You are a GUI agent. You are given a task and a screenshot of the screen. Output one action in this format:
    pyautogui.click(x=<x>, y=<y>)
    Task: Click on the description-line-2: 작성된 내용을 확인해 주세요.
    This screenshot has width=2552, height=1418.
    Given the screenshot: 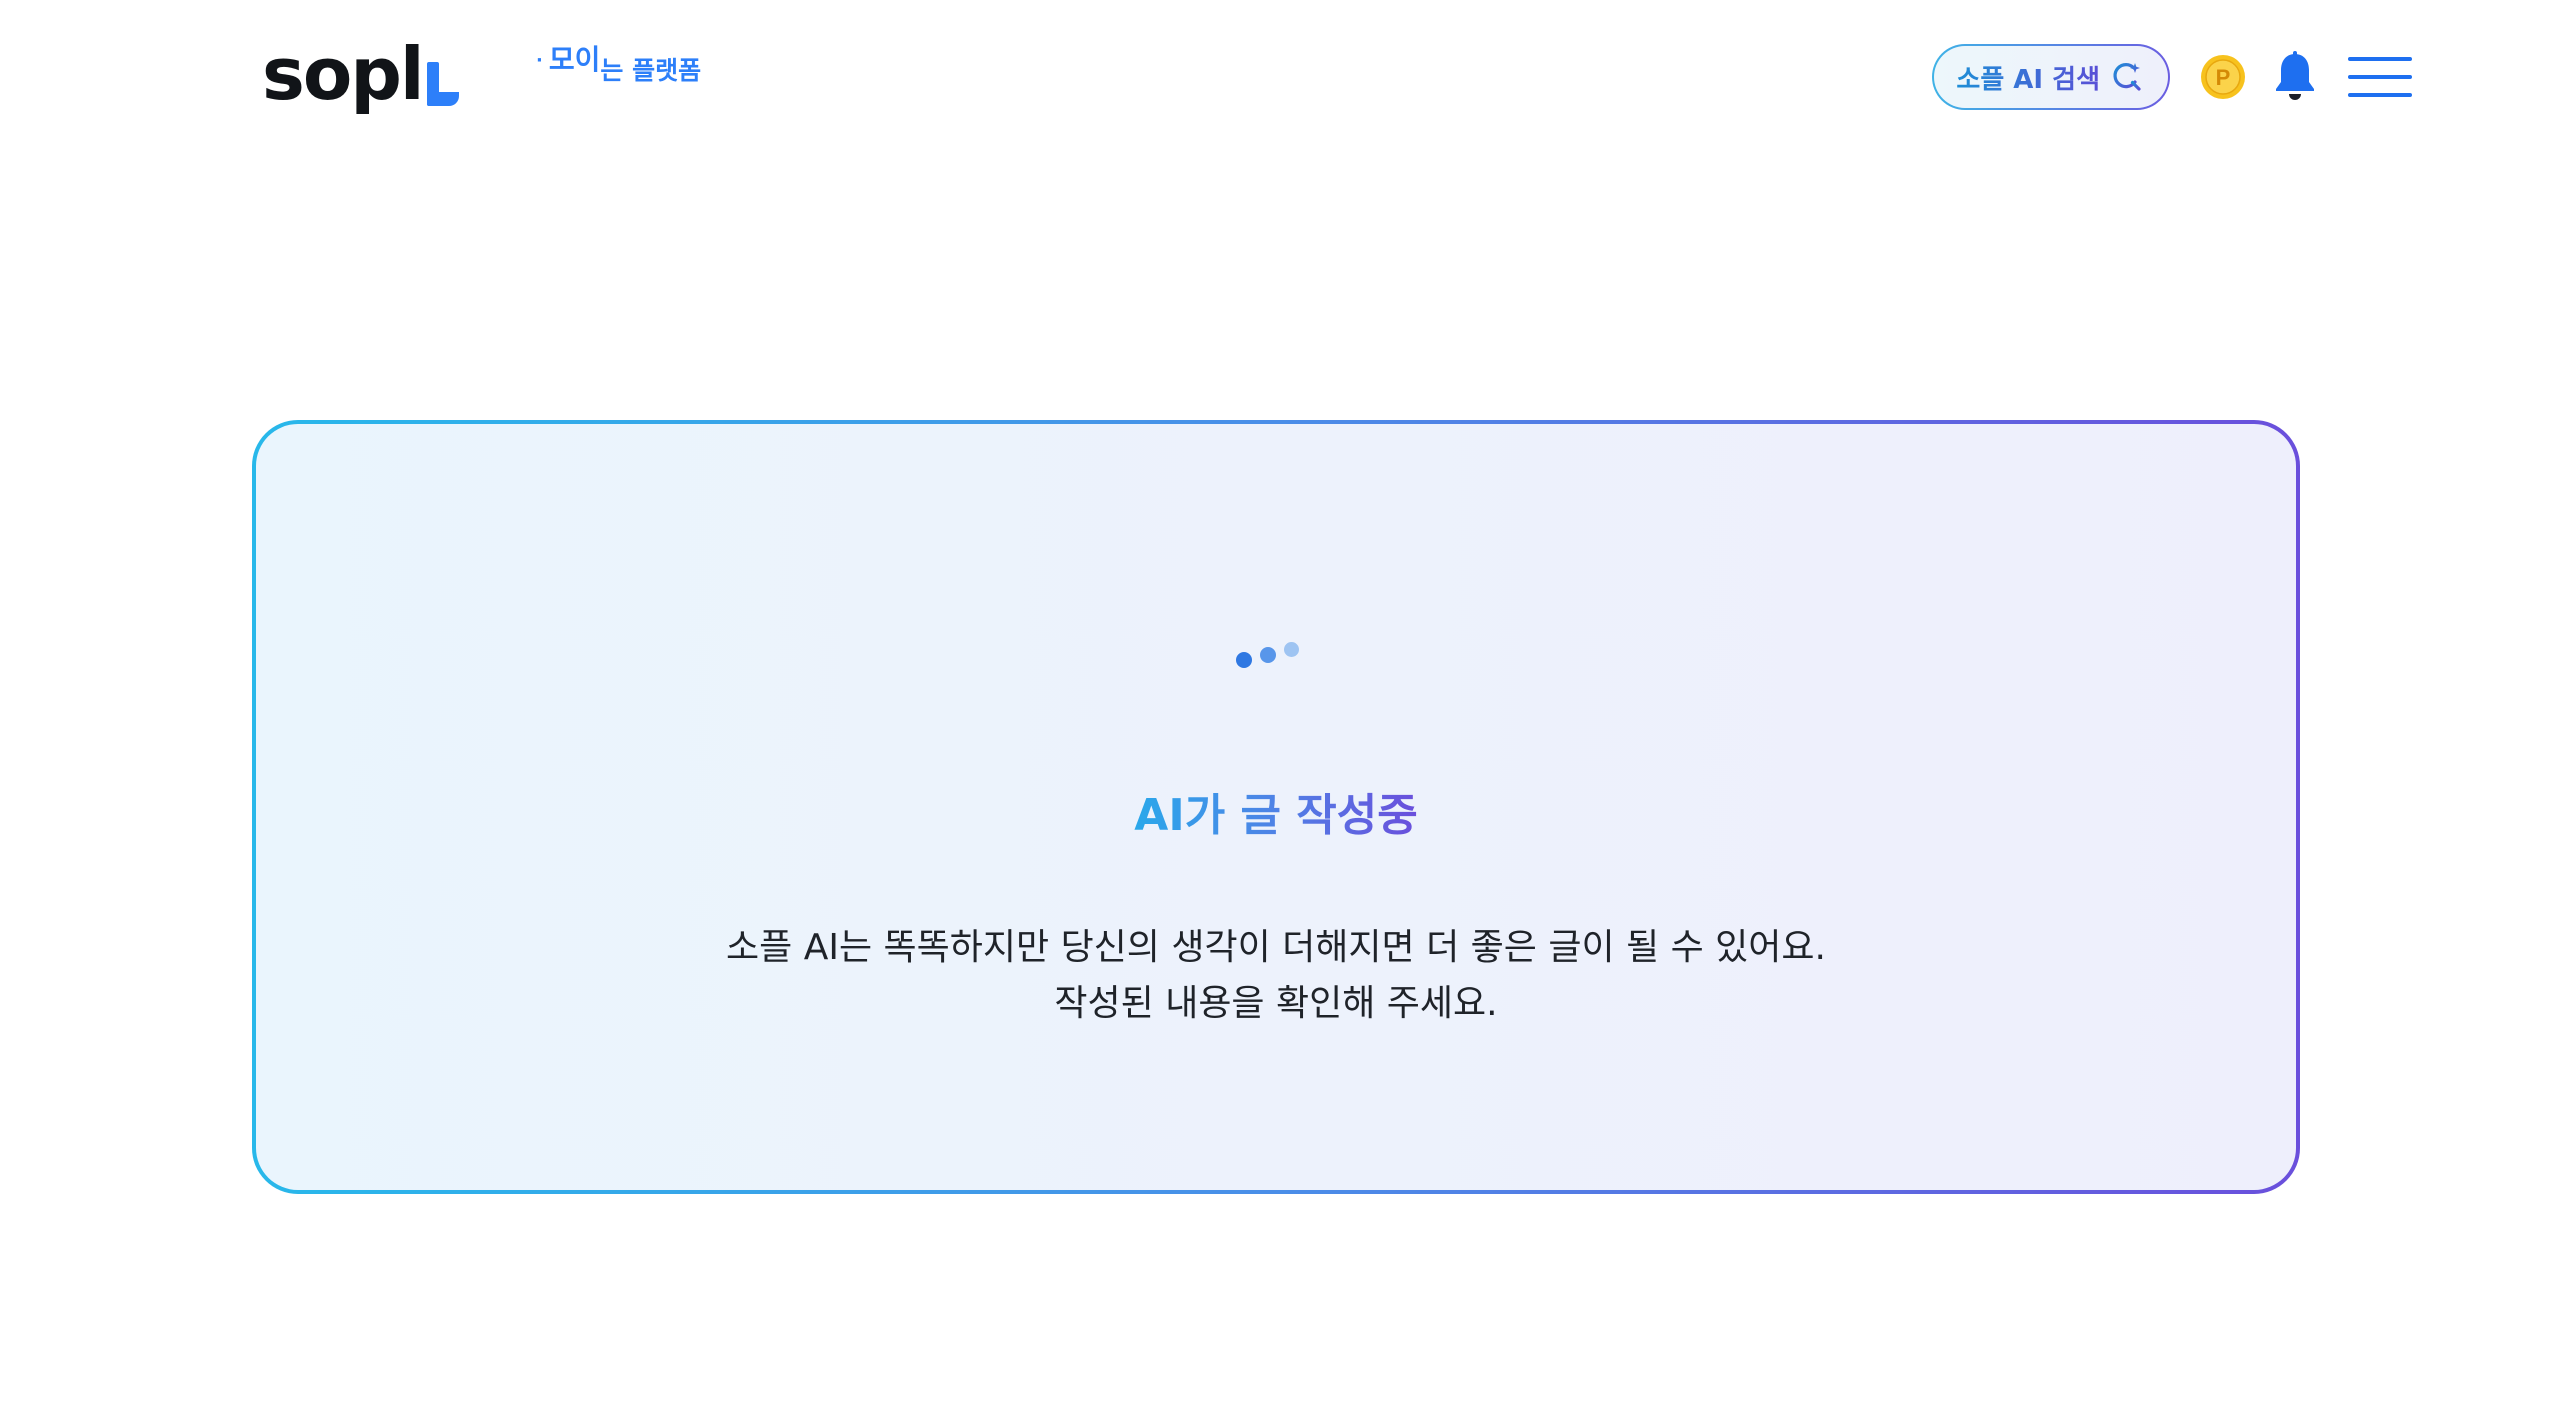 What is the action you would take?
    pyautogui.click(x=1276, y=1003)
    